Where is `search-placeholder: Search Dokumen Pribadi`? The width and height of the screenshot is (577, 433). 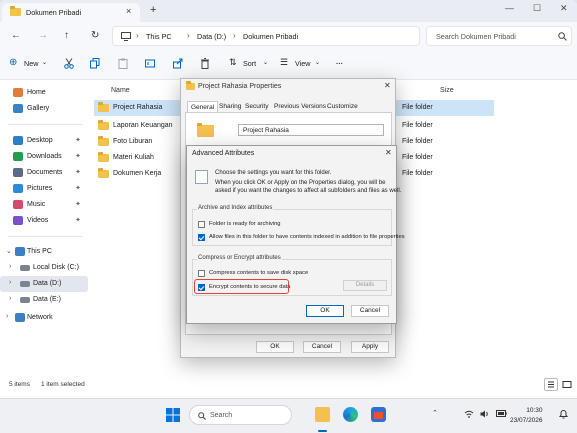 search-placeholder: Search Dokumen Pribadi is located at coordinates (476, 36).